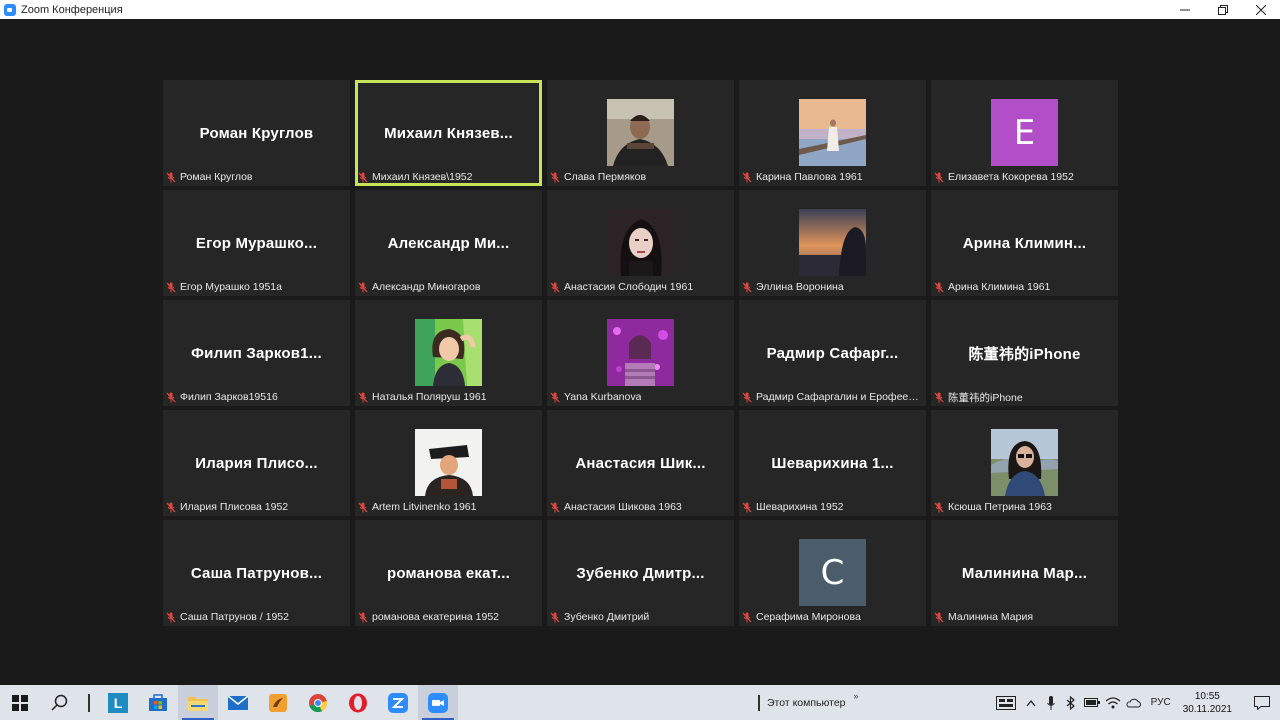  I want to click on windows-start-icon, so click(20, 702).